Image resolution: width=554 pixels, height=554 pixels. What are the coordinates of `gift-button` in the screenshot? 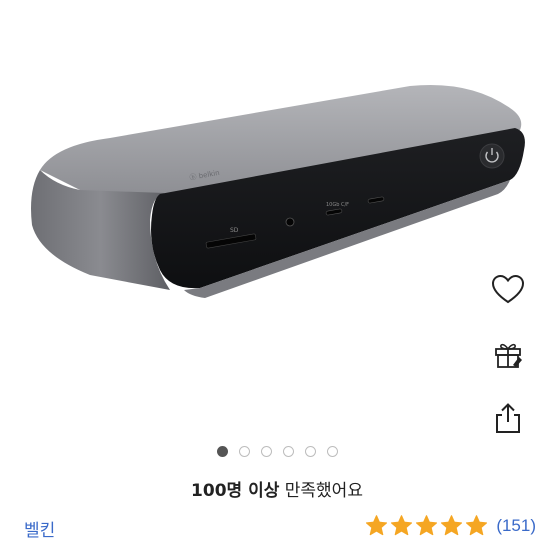 It's located at (508, 354).